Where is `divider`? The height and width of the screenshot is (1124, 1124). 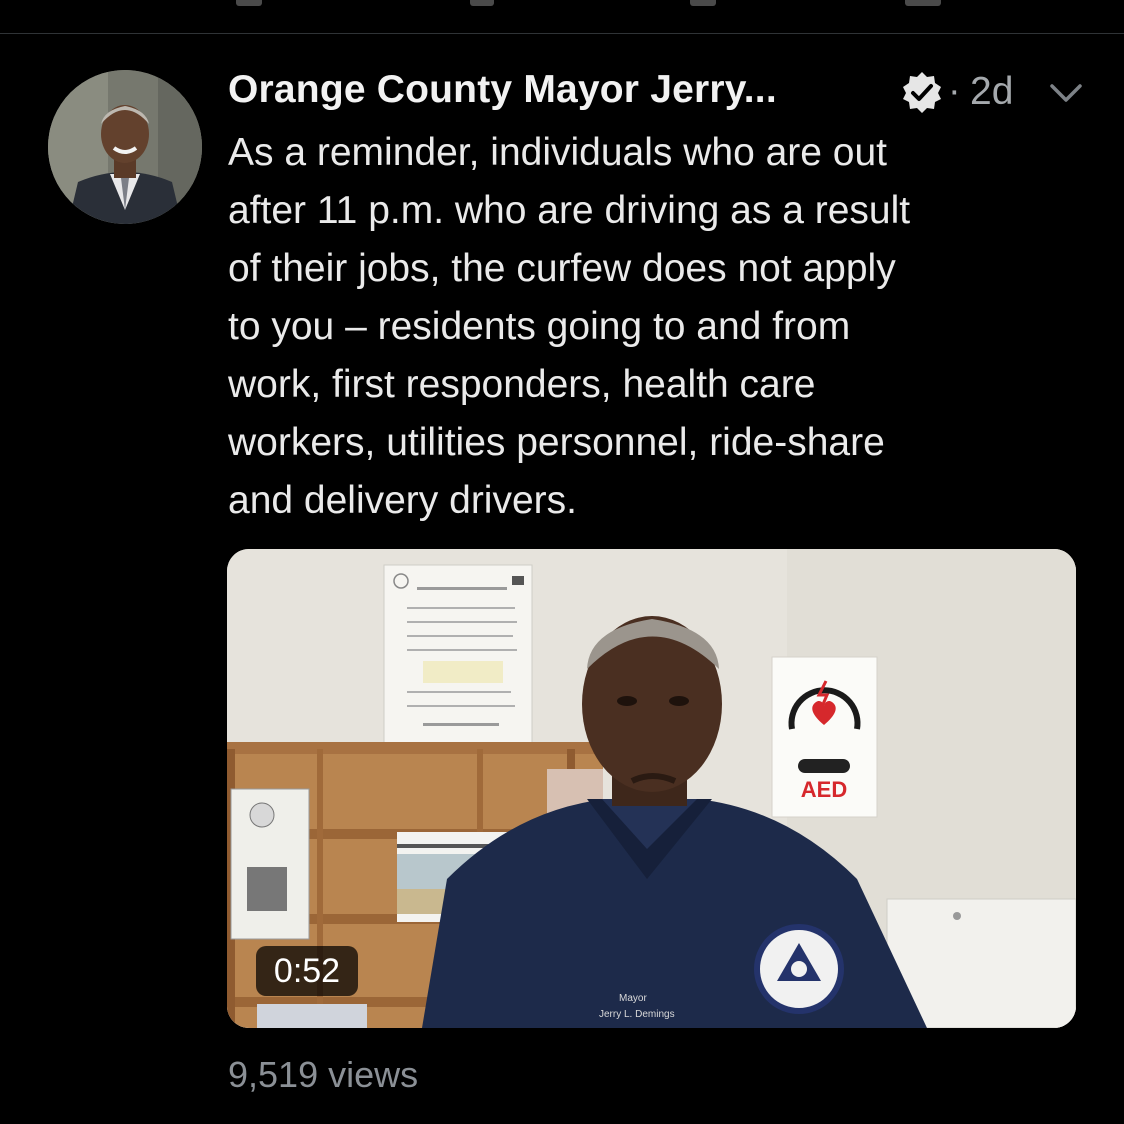 divider is located at coordinates (562, 33).